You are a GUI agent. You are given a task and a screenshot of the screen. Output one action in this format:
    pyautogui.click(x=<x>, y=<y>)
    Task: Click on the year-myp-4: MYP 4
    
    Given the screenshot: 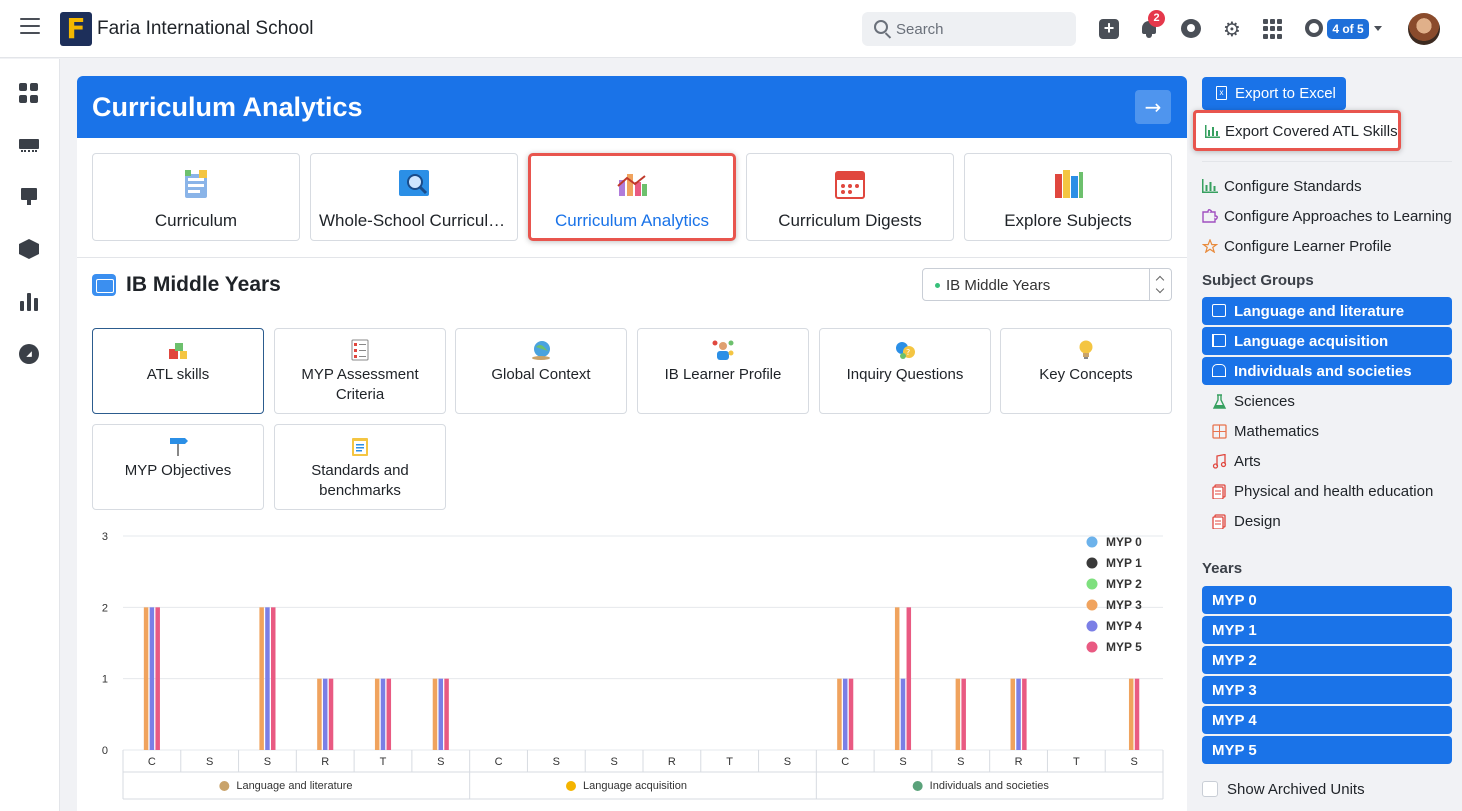 What is the action you would take?
    pyautogui.click(x=1327, y=720)
    